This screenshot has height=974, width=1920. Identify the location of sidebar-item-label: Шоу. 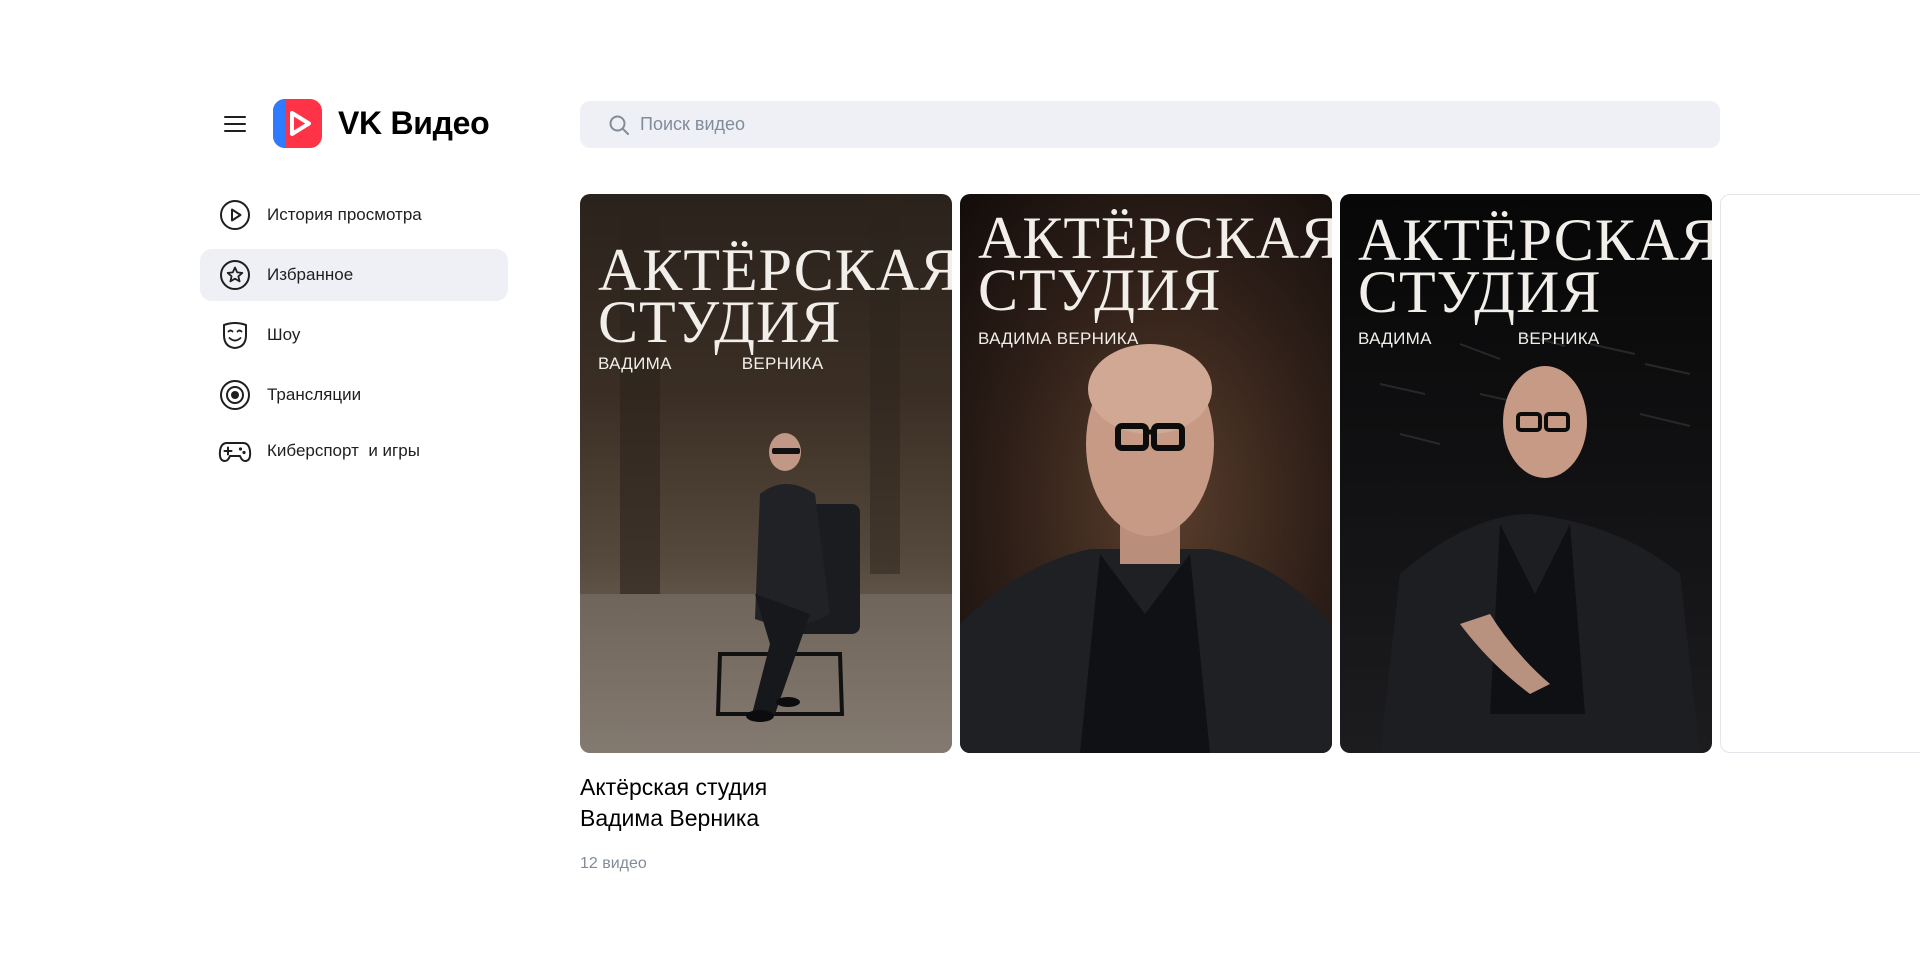
(284, 334).